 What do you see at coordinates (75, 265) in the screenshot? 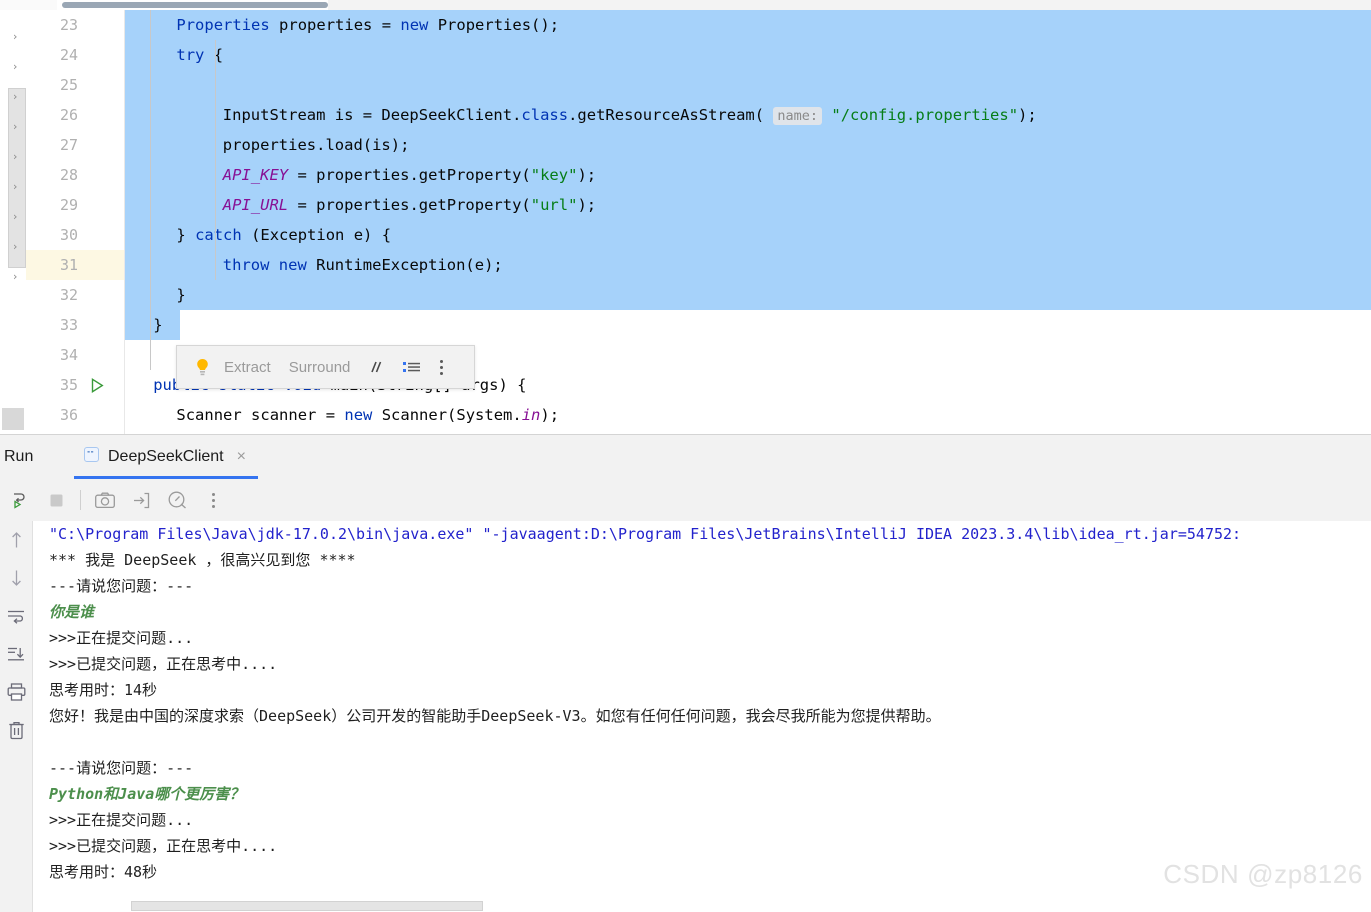
I see `line-number-31: 31` at bounding box center [75, 265].